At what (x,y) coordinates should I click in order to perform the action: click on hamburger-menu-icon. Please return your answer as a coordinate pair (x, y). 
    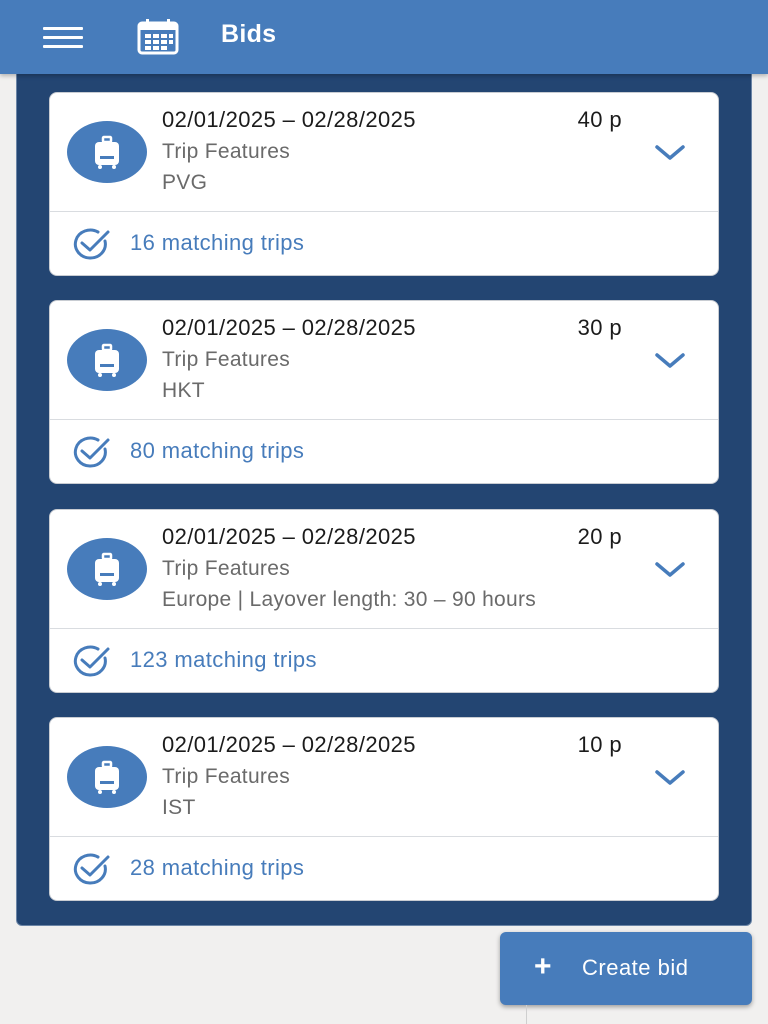
    Looking at the image, I should click on (63, 37).